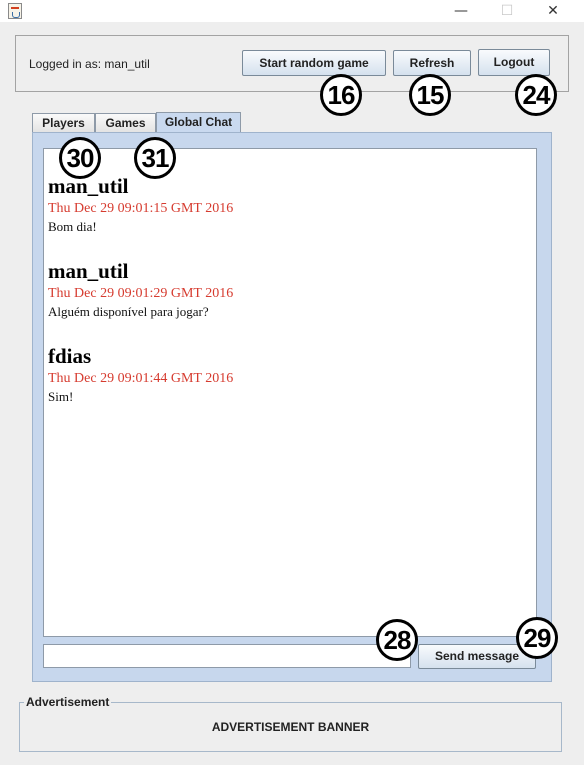 The height and width of the screenshot is (765, 584). I want to click on annotation-badge-send: 29, so click(537, 638).